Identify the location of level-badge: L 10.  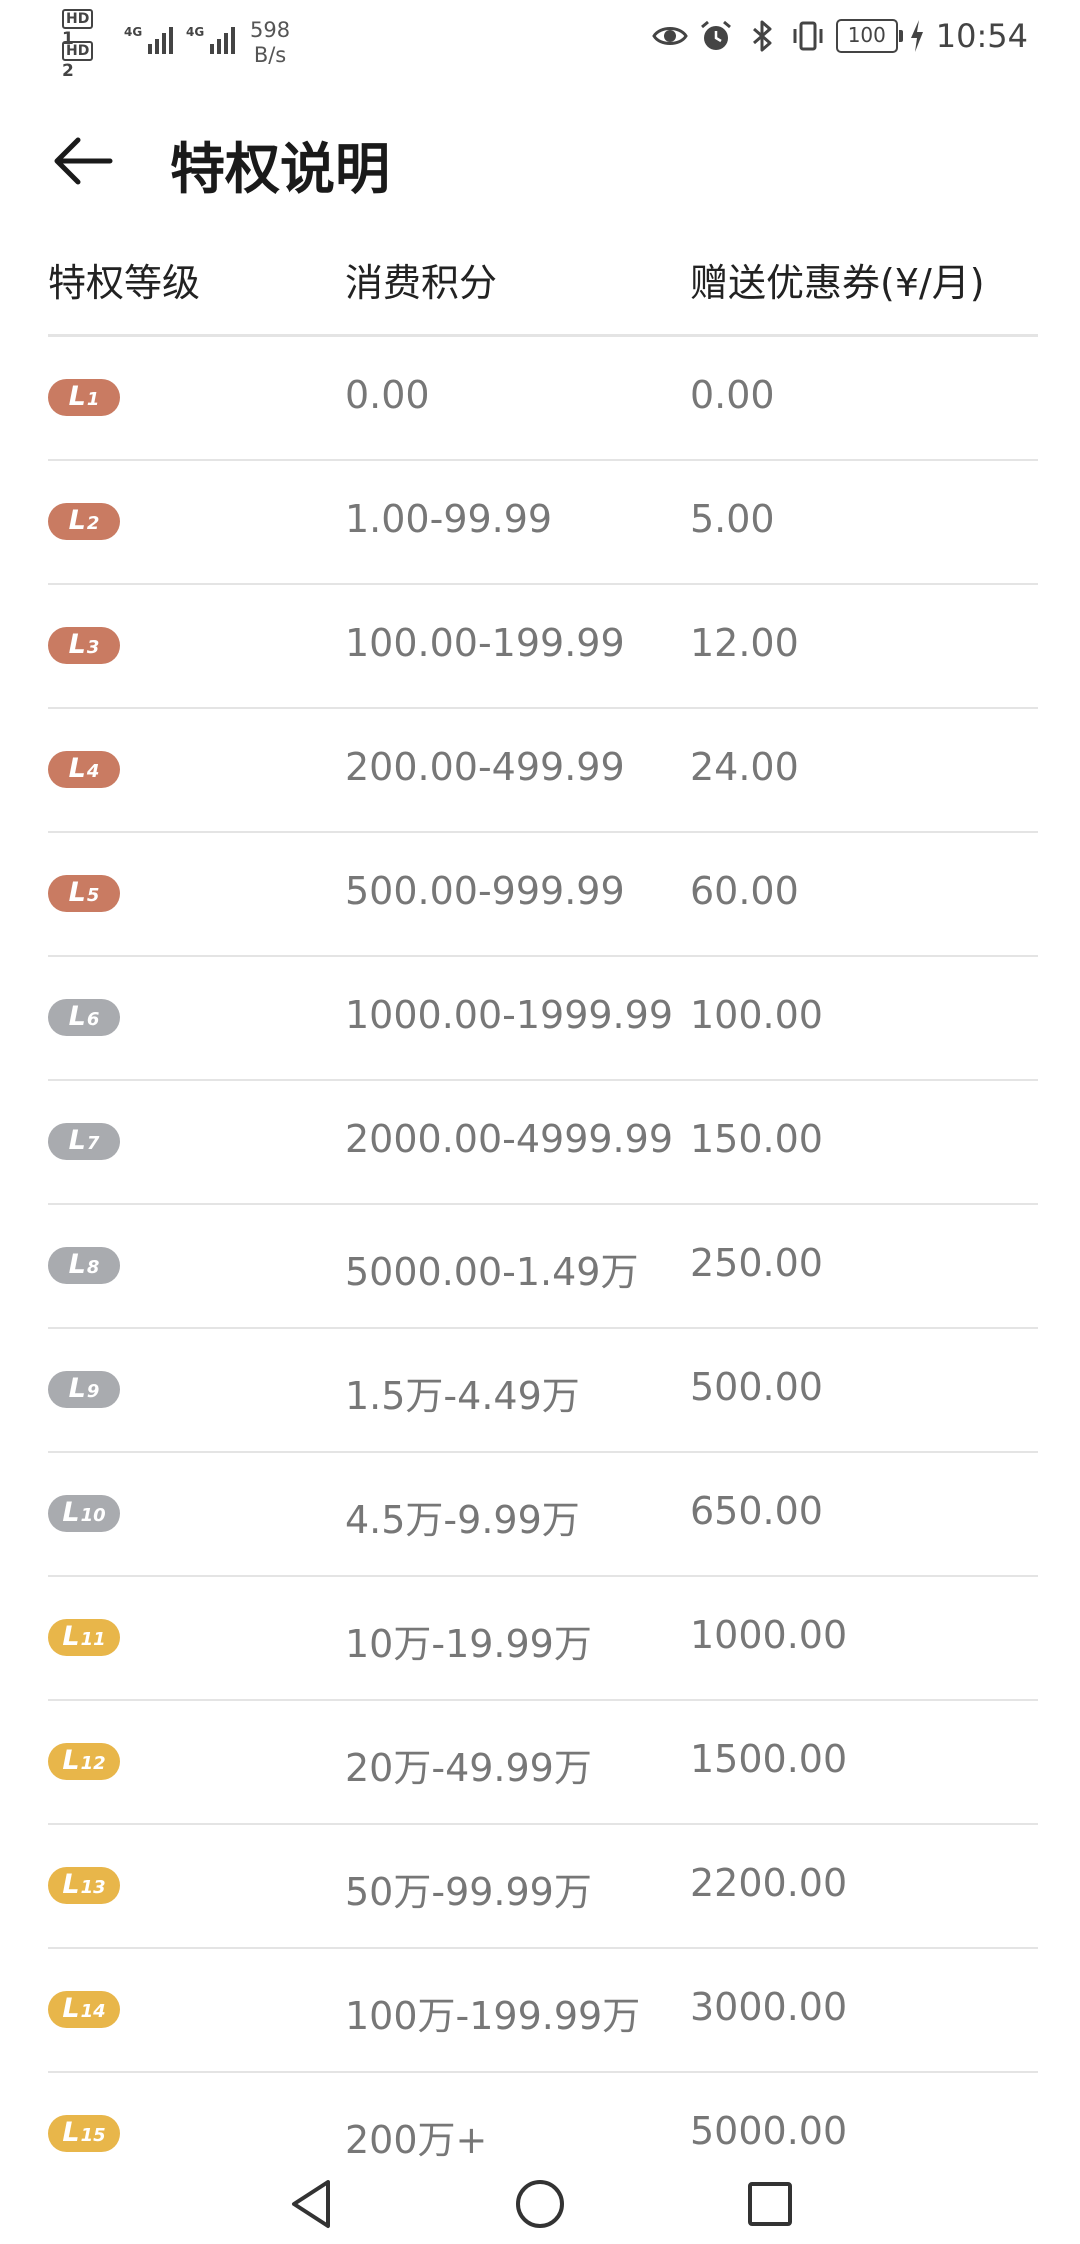
(84, 1513).